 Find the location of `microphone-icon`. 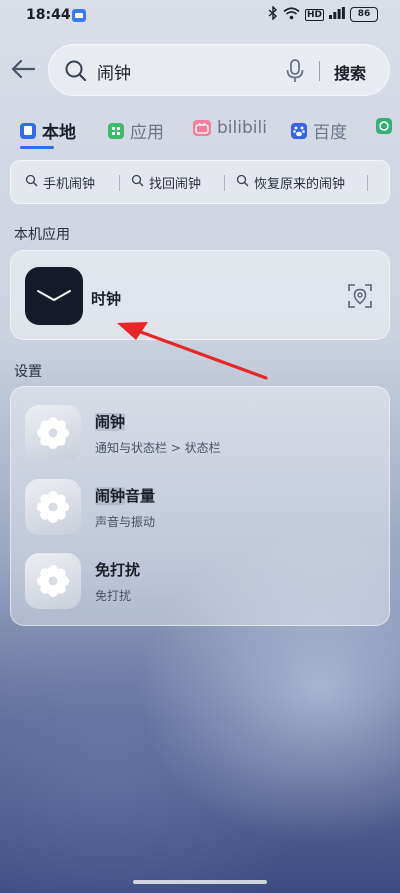

microphone-icon is located at coordinates (295, 71).